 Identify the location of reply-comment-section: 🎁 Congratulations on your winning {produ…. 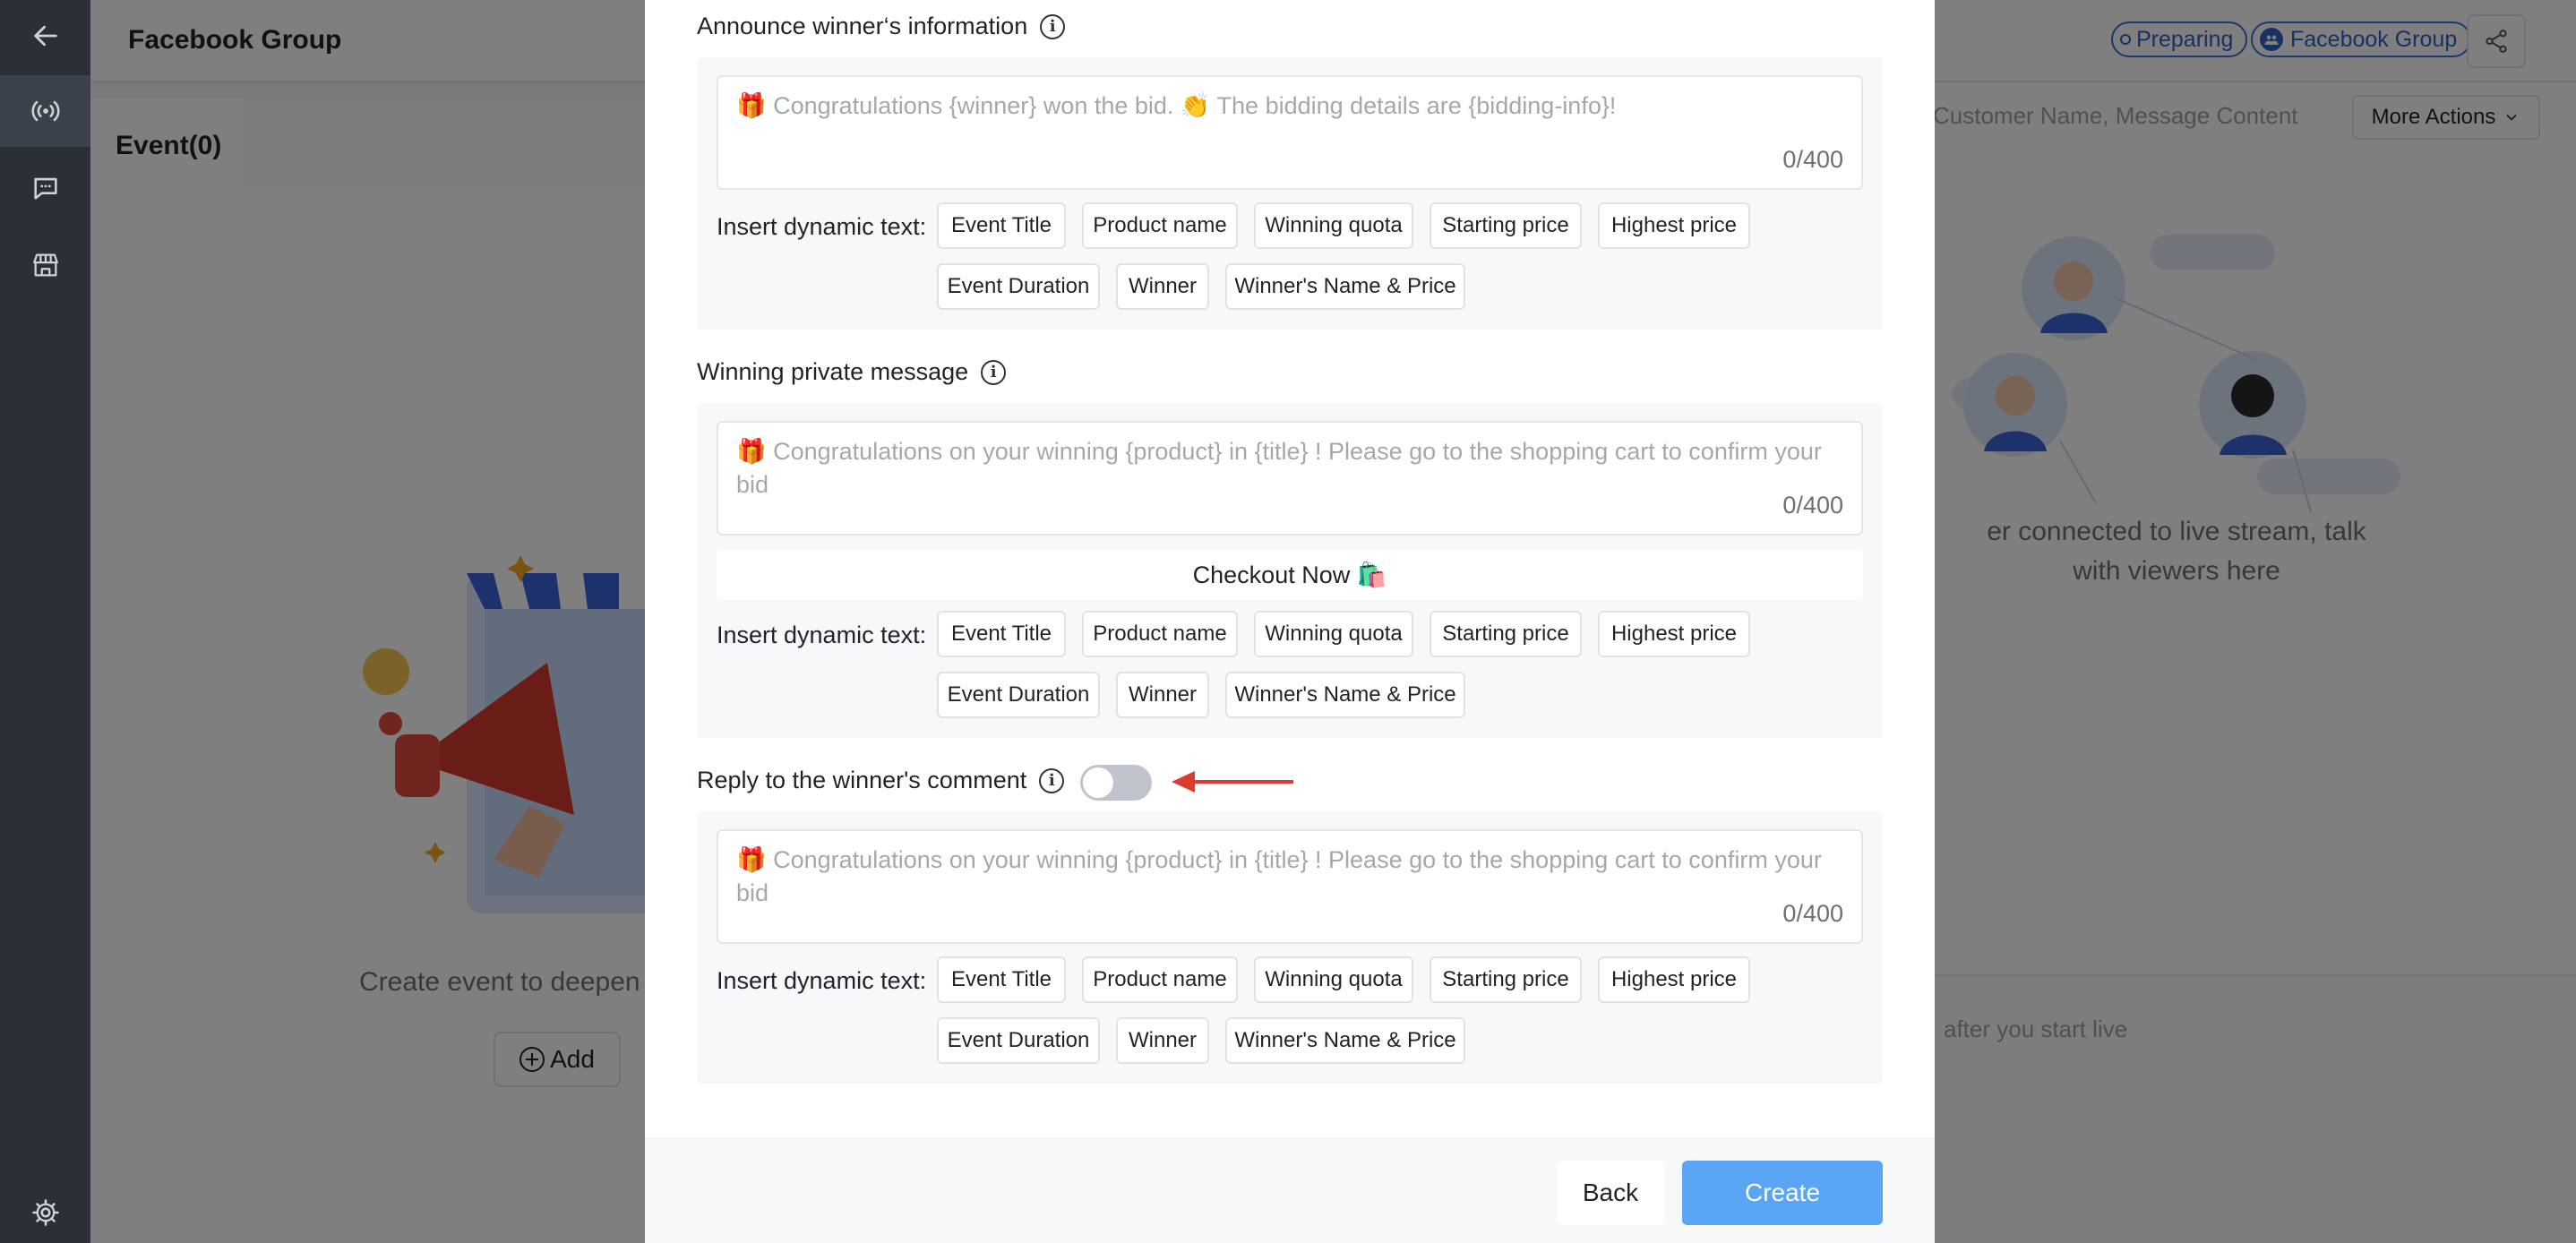
(1290, 947).